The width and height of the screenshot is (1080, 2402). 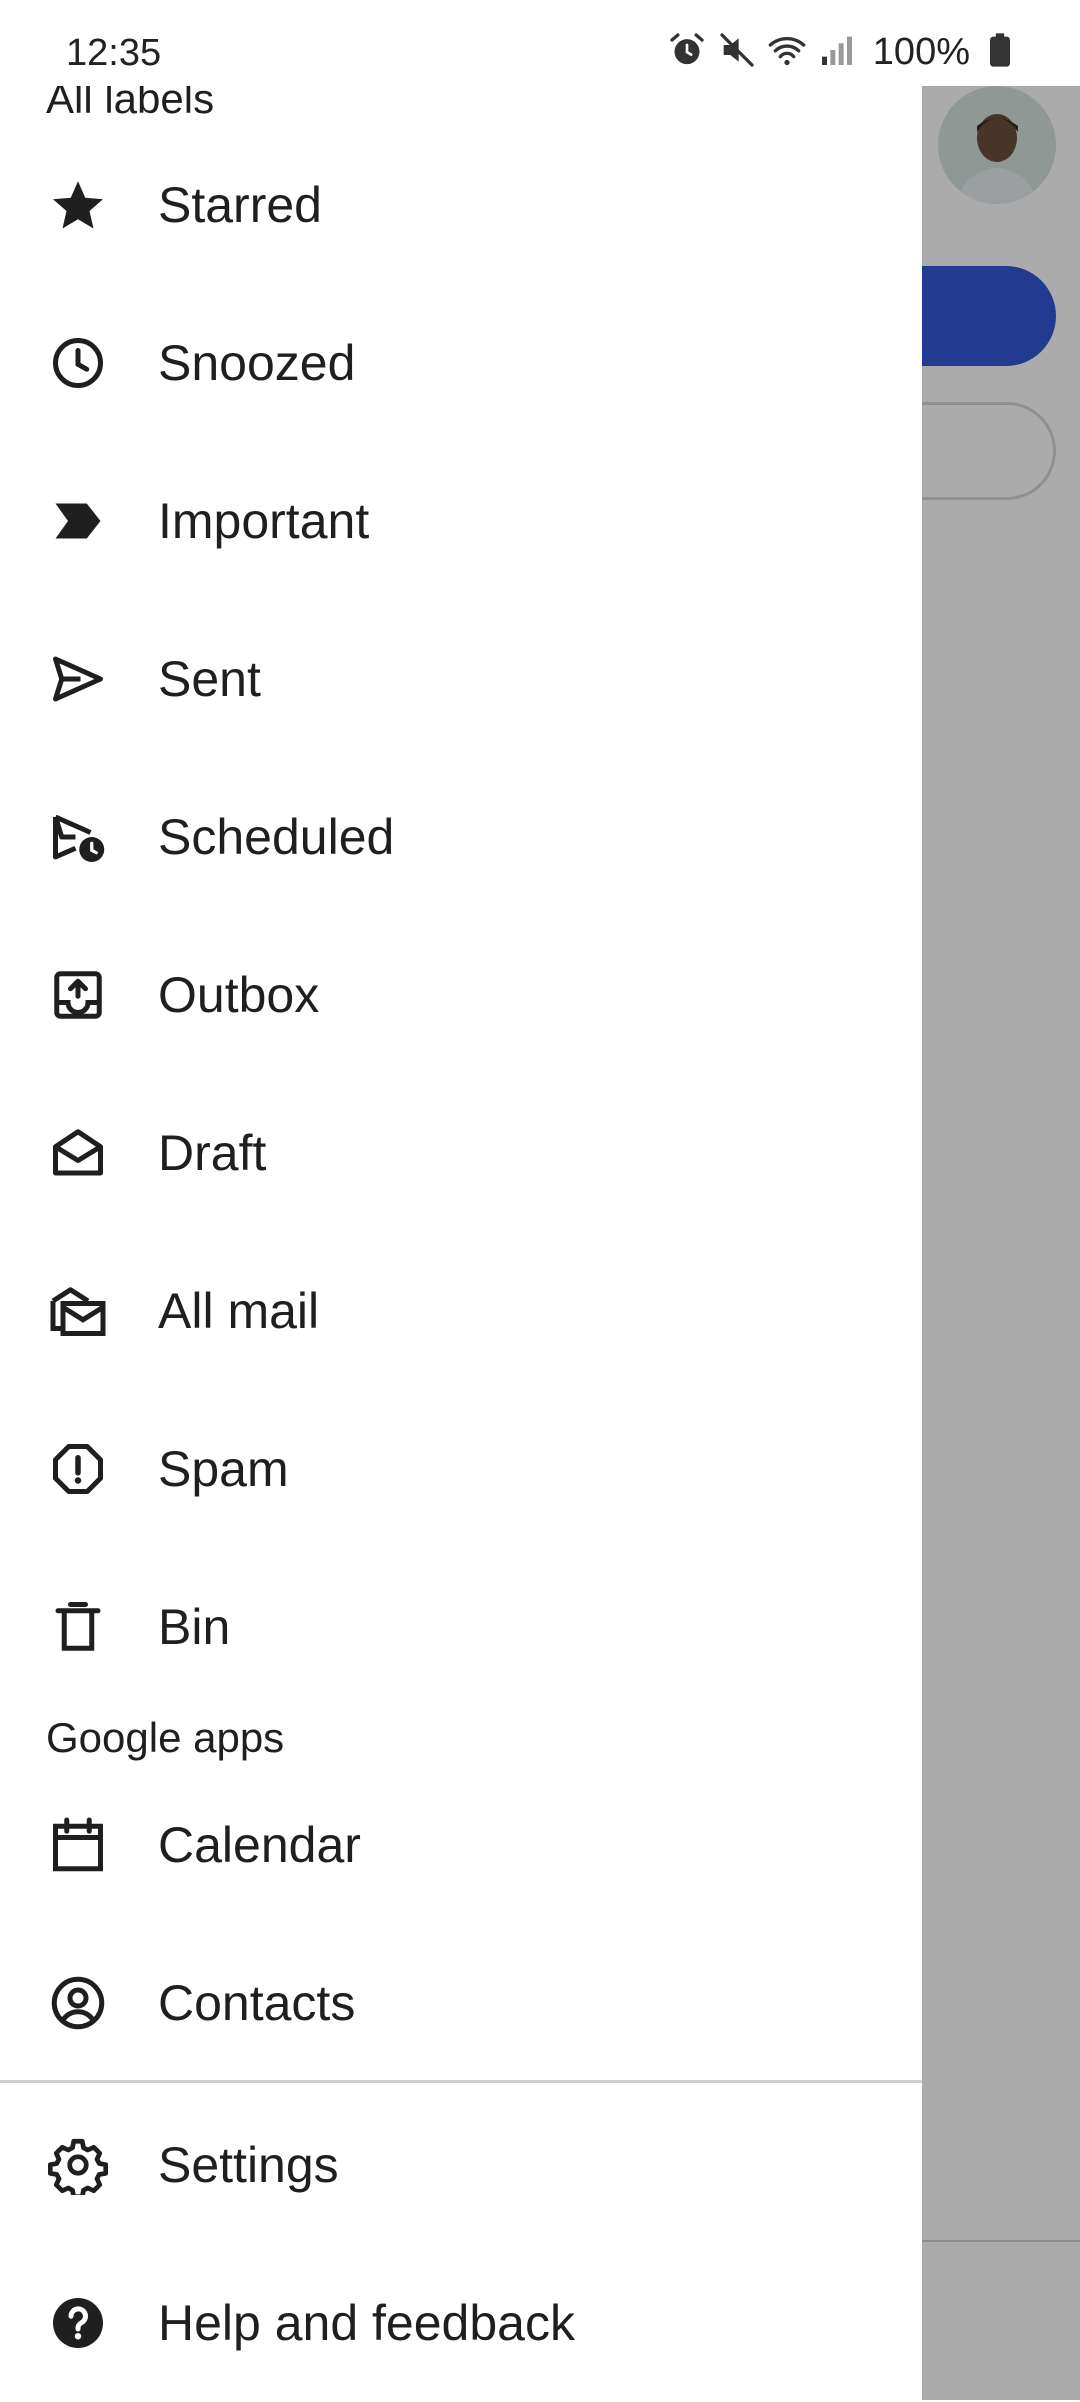 I want to click on drawer-item-label: Contacts, so click(x=257, y=2003).